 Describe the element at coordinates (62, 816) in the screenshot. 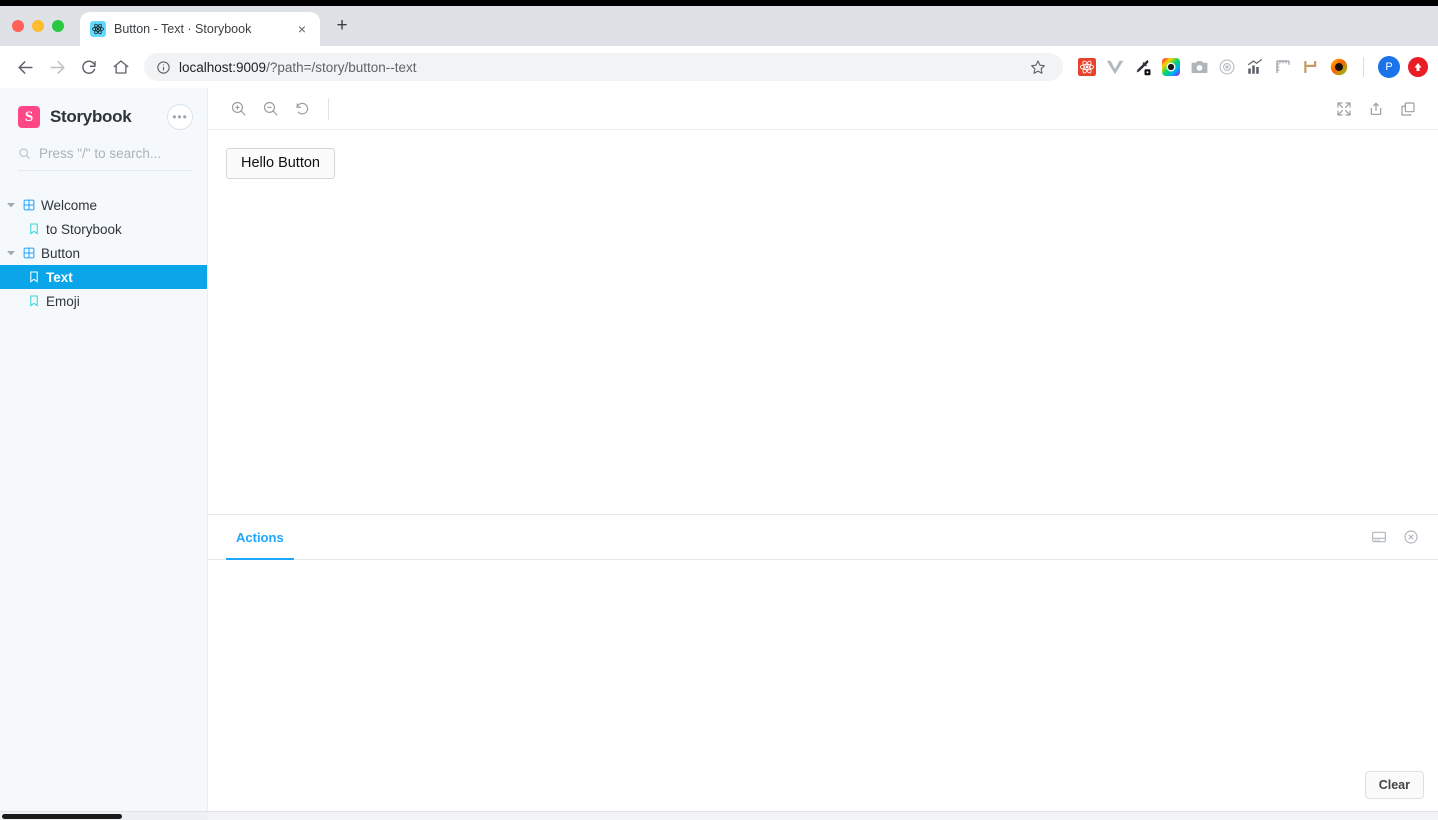

I see `scrollbar-thumb` at that location.